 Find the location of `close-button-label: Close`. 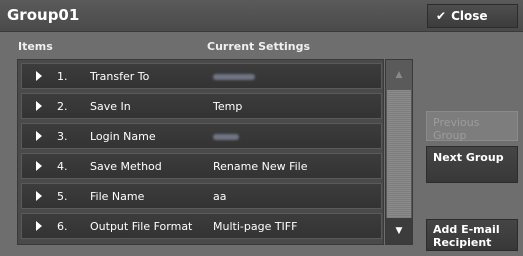

close-button-label: Close is located at coordinates (469, 16).